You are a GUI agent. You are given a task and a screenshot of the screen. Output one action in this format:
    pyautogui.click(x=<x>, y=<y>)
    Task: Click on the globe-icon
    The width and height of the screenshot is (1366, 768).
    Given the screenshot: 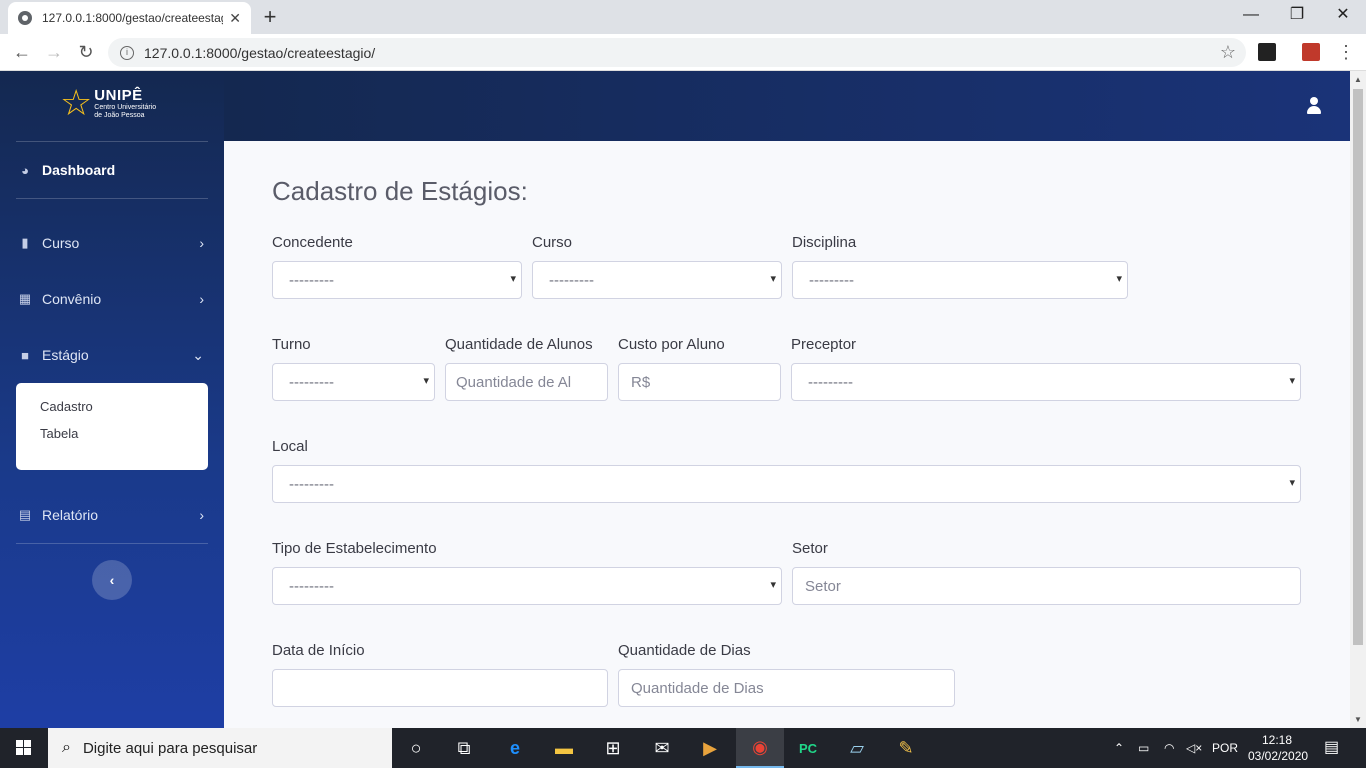 What is the action you would take?
    pyautogui.click(x=25, y=18)
    